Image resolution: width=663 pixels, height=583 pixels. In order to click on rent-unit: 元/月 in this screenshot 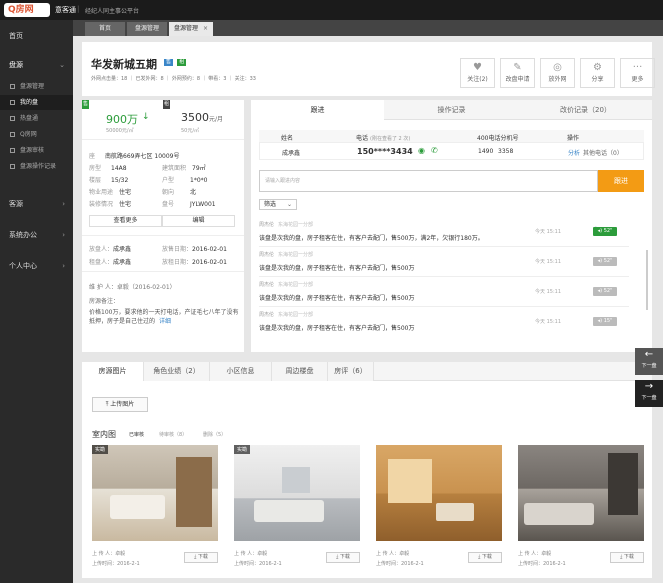, I will do `click(216, 119)`.